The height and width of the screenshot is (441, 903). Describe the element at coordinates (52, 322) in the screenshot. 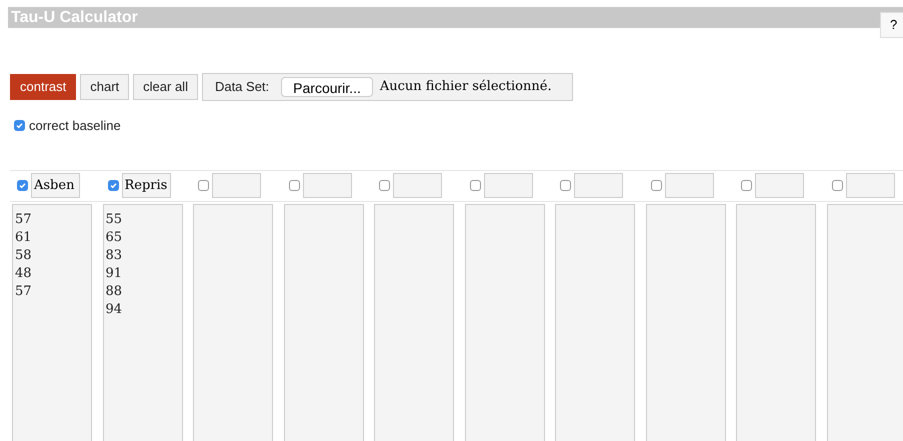

I see `values-field: 57 61 58 48 57` at that location.